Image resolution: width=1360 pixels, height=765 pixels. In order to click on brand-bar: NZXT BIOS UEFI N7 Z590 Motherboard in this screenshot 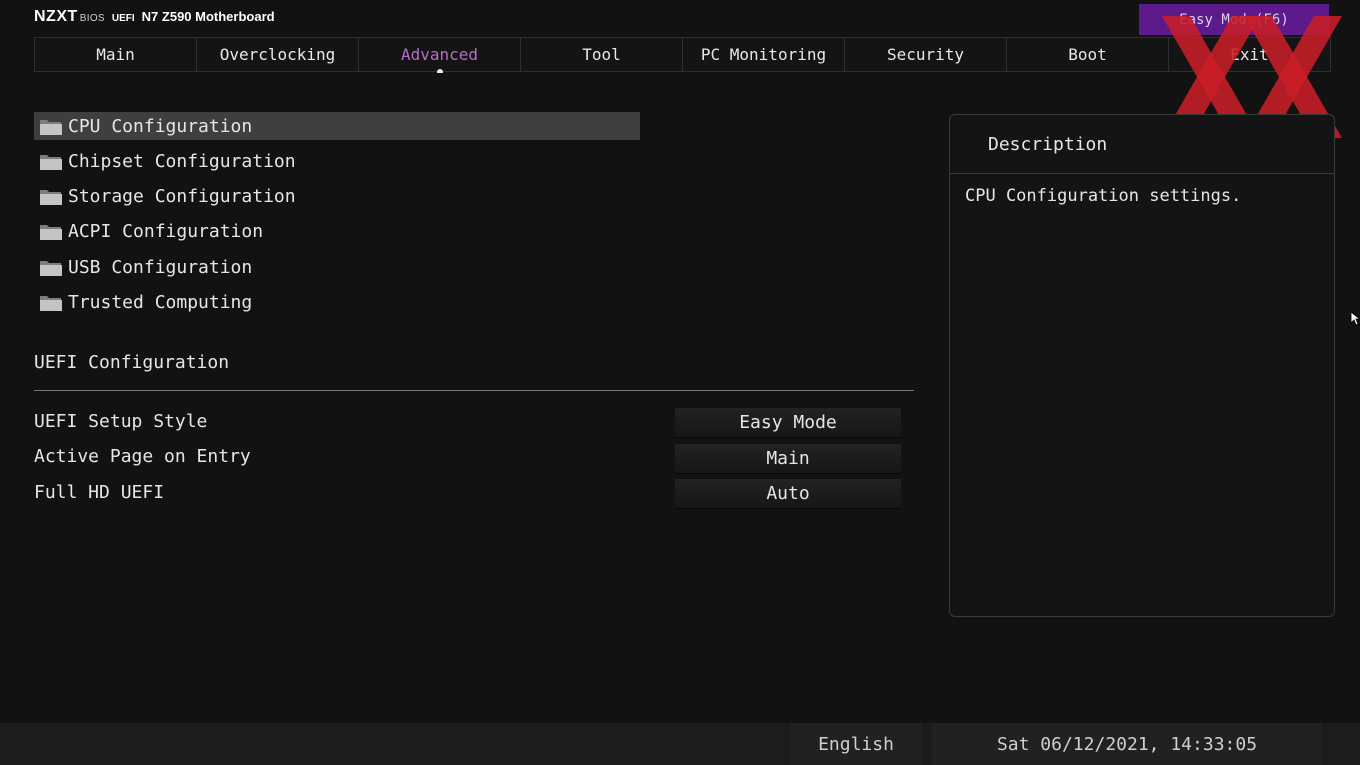, I will do `click(154, 18)`.